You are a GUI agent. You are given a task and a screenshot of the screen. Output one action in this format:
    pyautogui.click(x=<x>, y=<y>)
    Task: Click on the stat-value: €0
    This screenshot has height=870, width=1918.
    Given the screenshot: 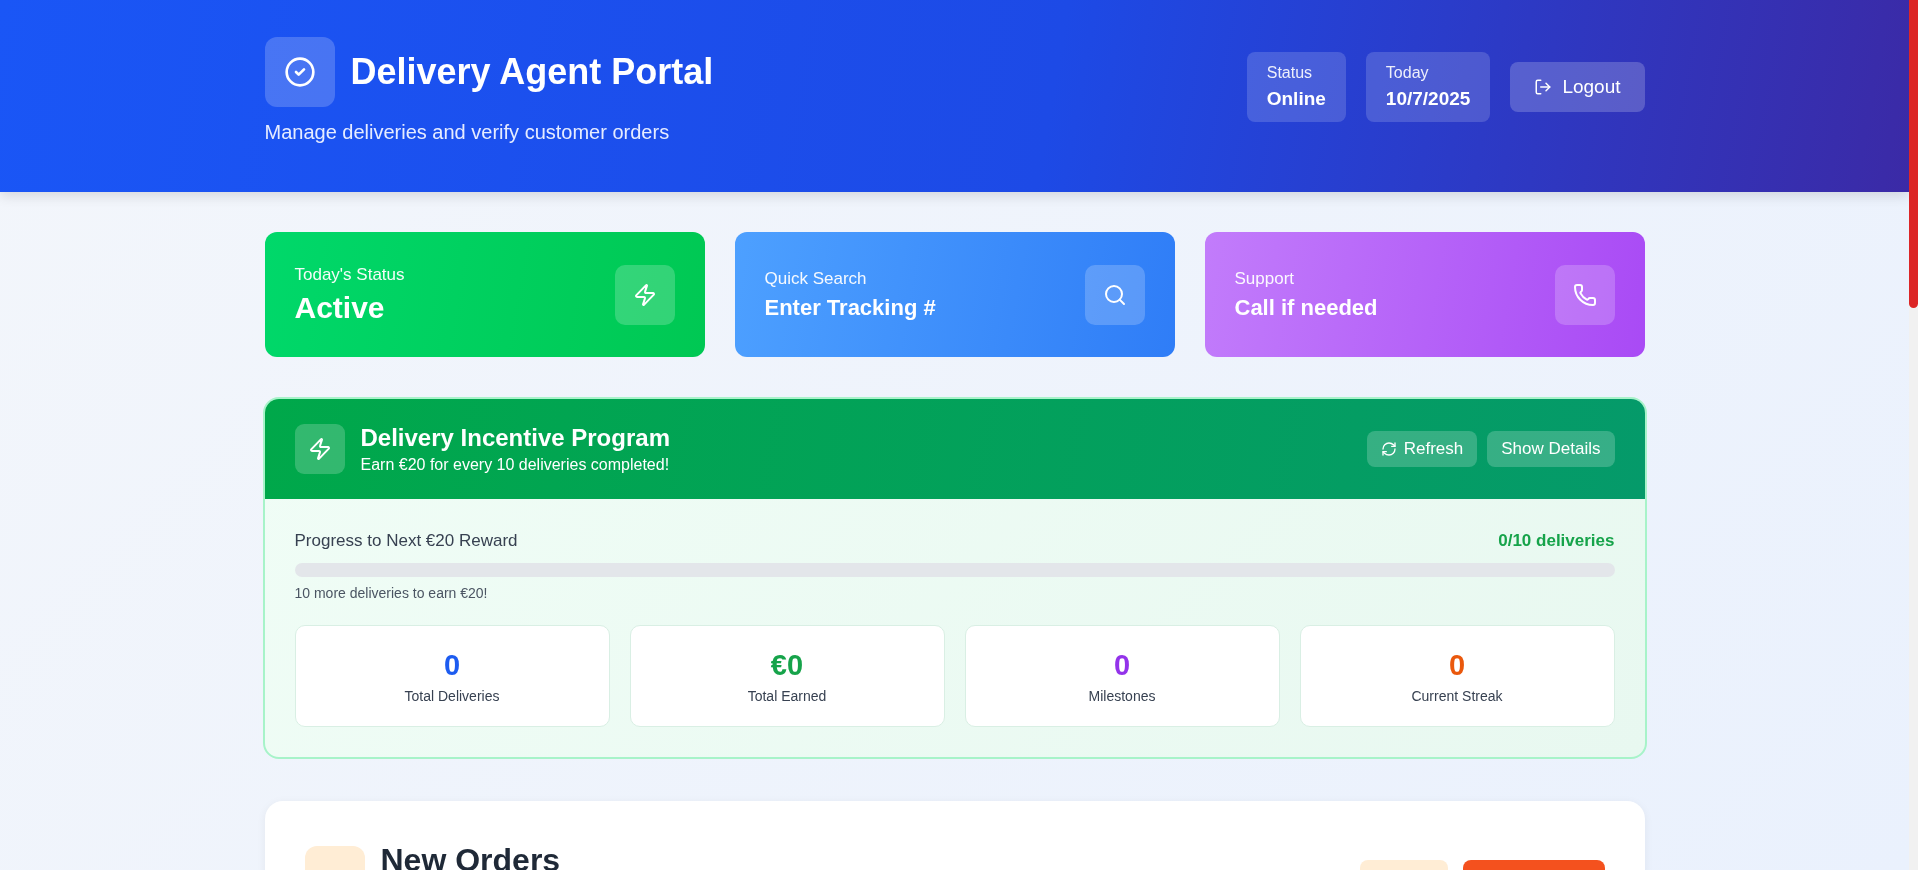 What is the action you would take?
    pyautogui.click(x=787, y=665)
    